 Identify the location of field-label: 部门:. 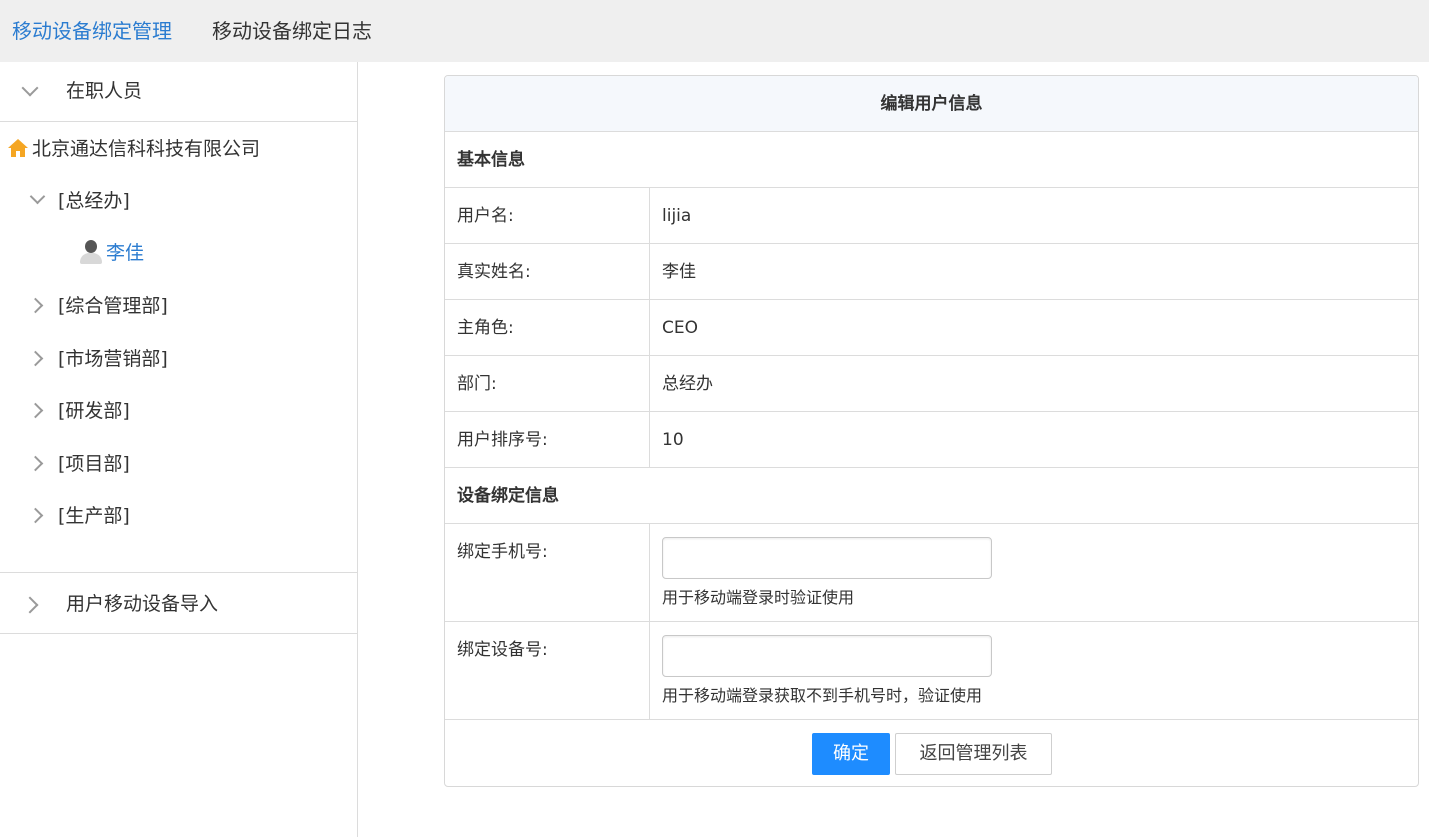
(547, 383).